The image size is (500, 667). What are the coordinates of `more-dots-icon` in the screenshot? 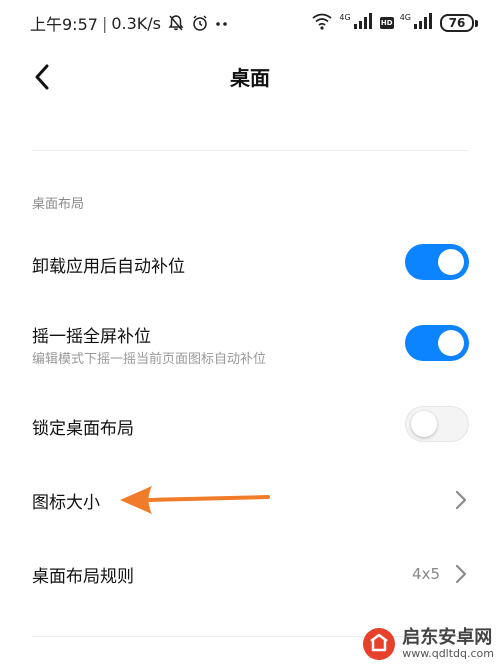 It's located at (222, 23).